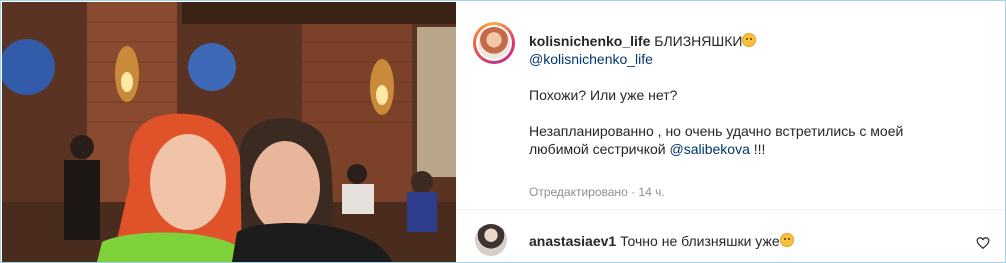 The height and width of the screenshot is (263, 1006). I want to click on edited-label: Отредактировано, so click(578, 192).